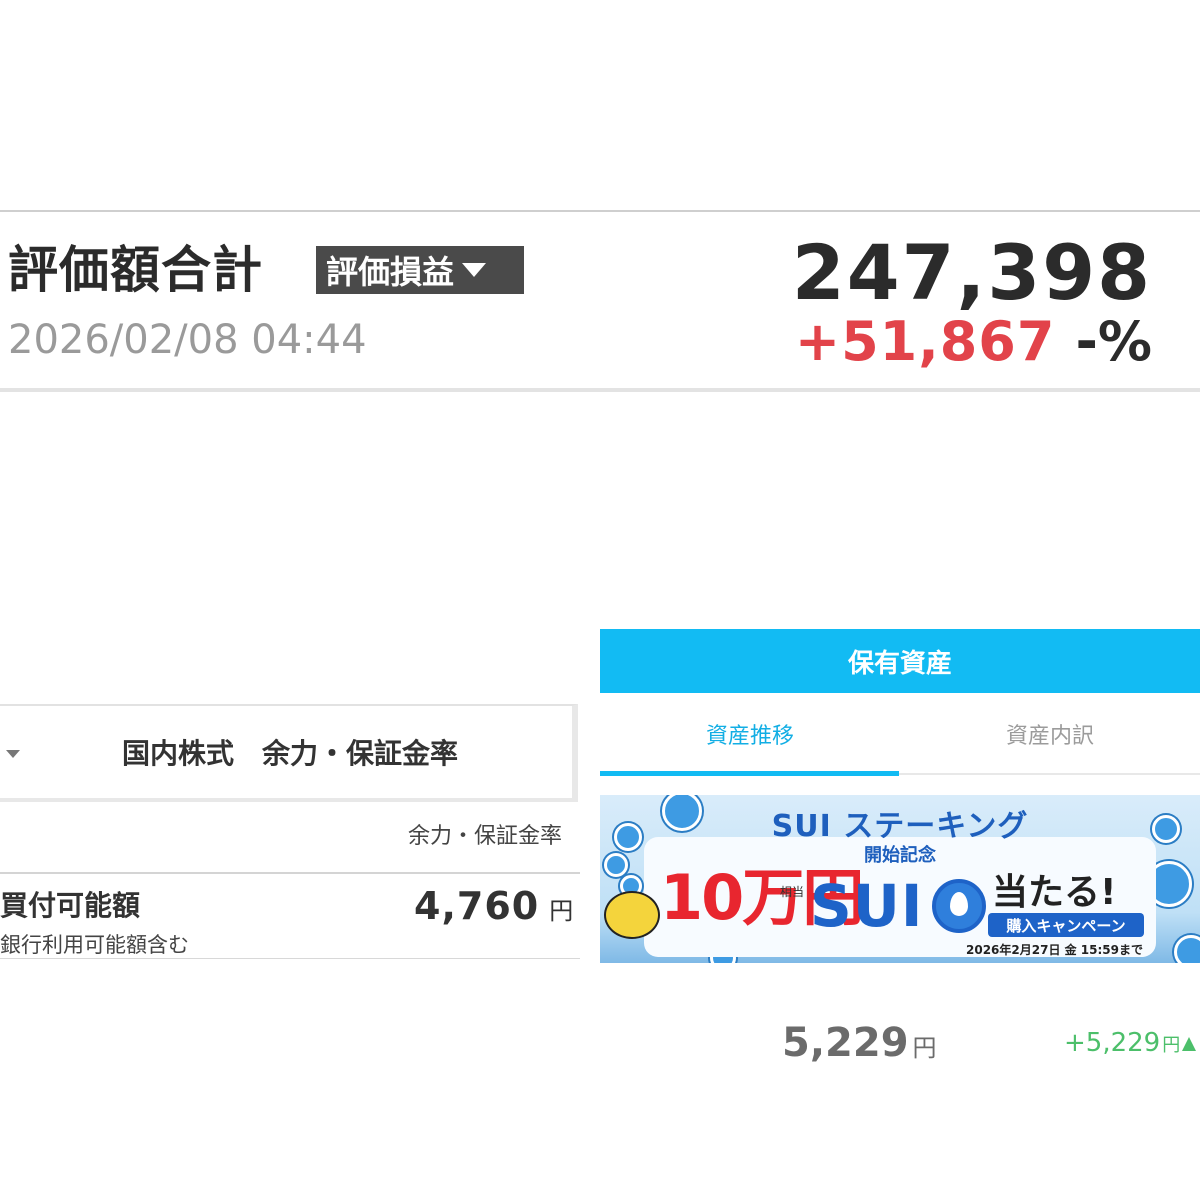  I want to click on buying-power-value-row: 4,760 円, so click(493, 908).